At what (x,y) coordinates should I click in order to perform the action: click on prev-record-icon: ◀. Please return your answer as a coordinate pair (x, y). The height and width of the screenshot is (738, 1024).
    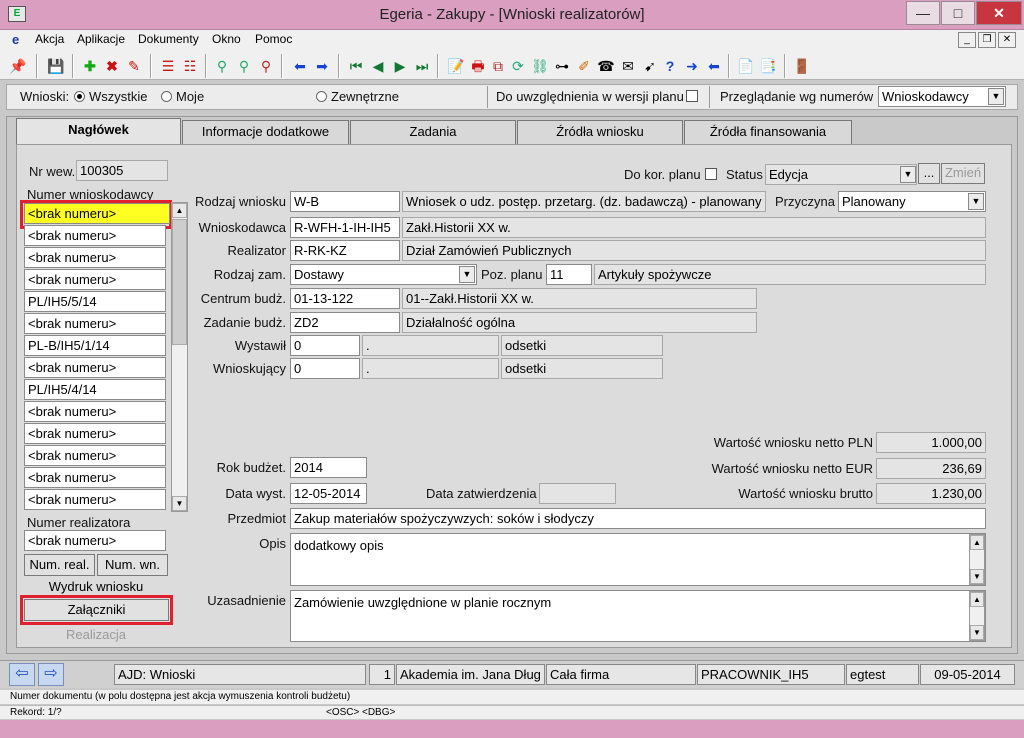
    Looking at the image, I should click on (378, 66).